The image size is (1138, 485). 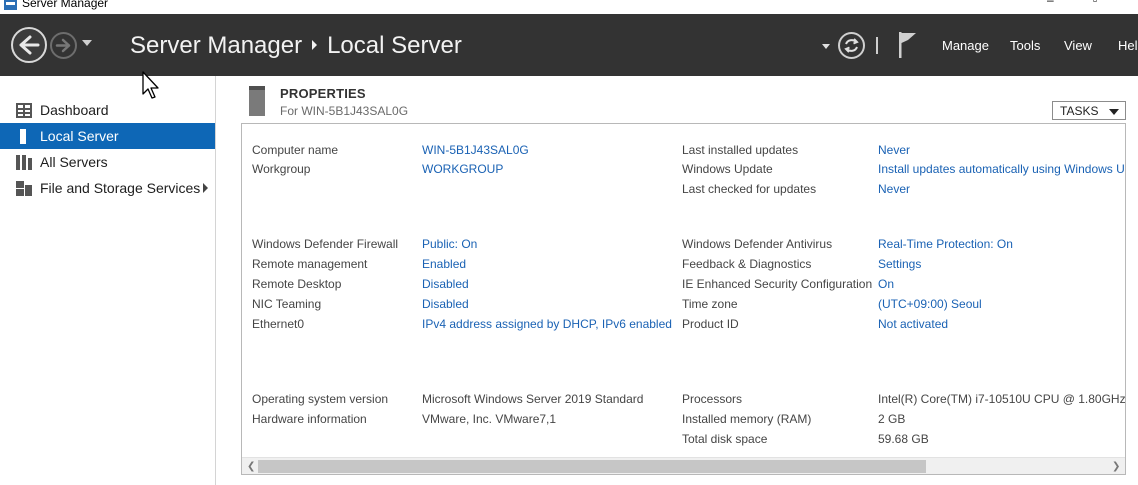 I want to click on storage-icon, so click(x=24, y=188).